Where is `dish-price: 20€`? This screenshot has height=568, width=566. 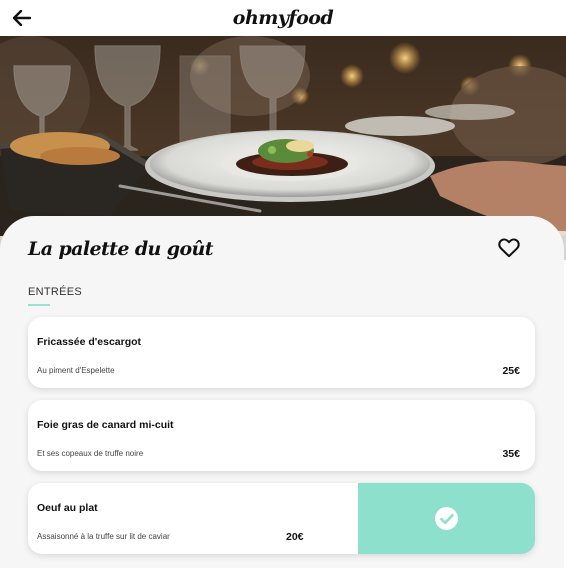
dish-price: 20€ is located at coordinates (295, 537).